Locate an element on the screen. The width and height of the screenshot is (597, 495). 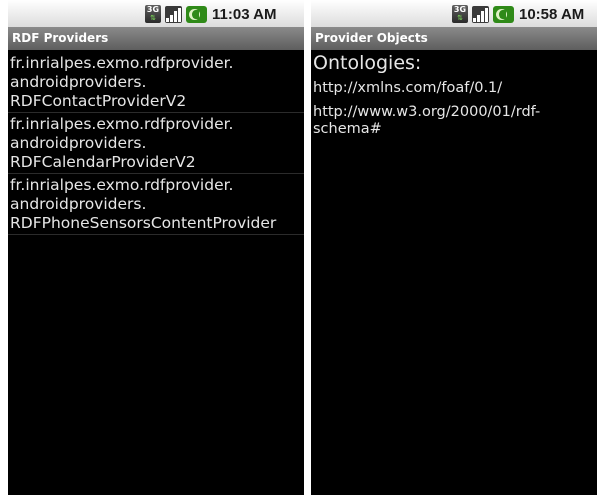
ontology-uri: http://www.w3.org/2000/01/rdf- is located at coordinates (427, 112).